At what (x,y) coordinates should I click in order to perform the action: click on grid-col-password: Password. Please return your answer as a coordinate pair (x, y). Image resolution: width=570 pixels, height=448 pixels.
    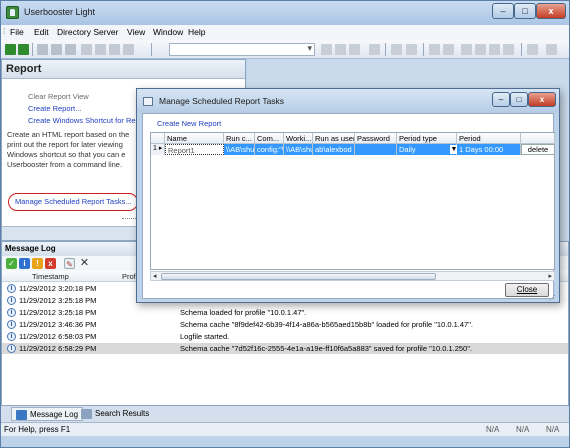
    Looking at the image, I should click on (376, 138).